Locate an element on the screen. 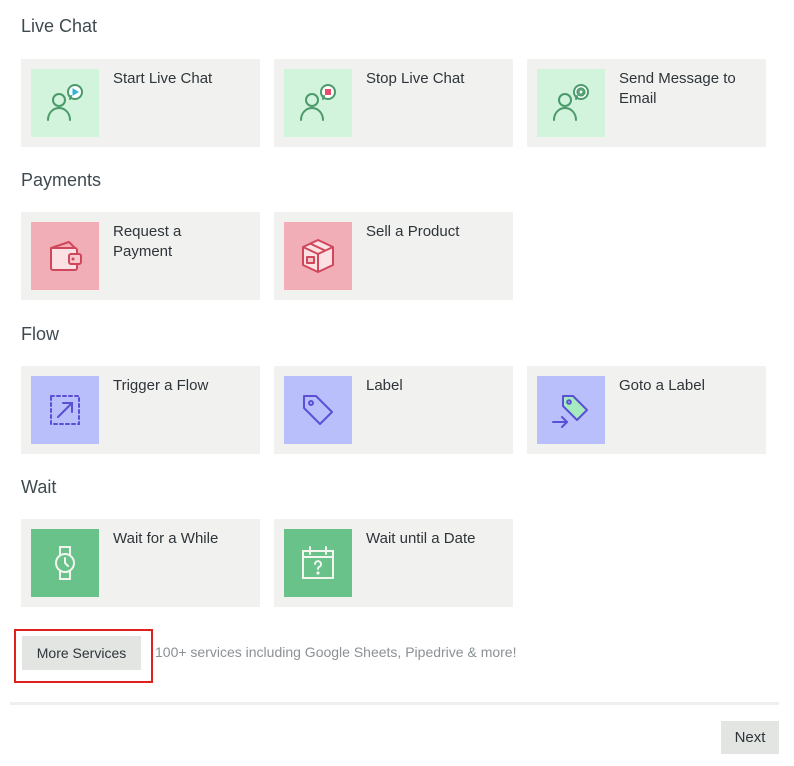  card-label: Wait until a Date is located at coordinates (421, 538).